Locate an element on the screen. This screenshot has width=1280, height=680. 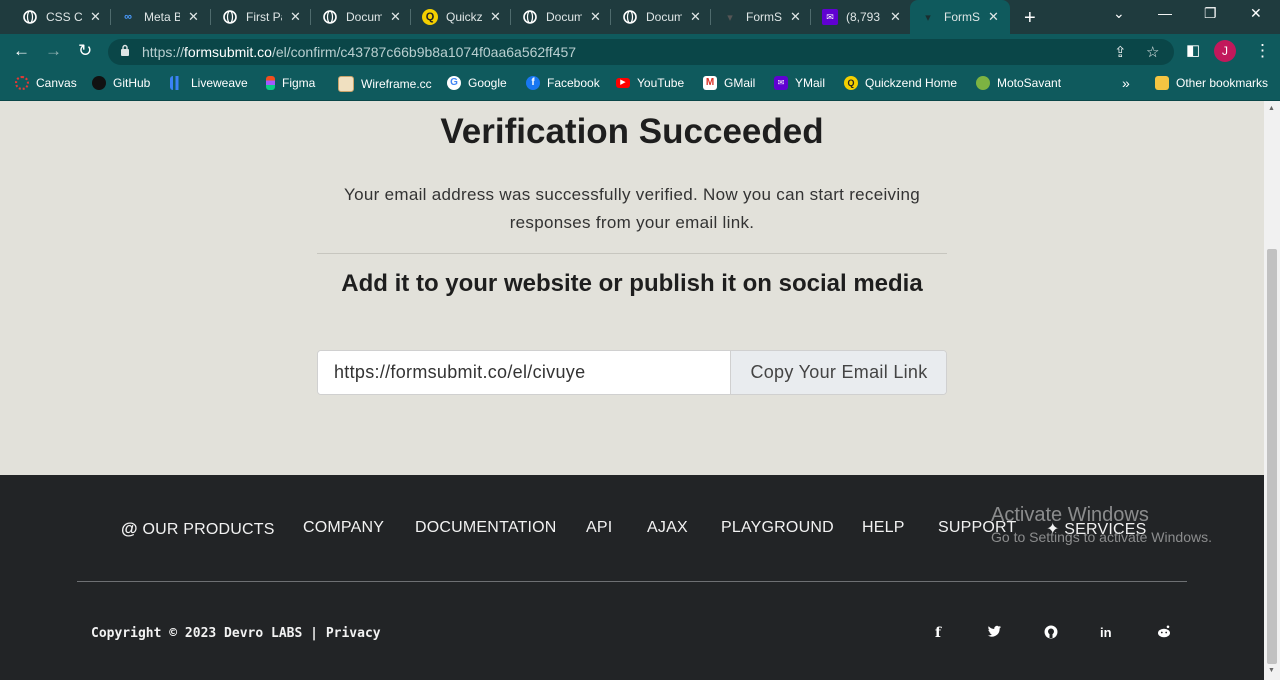
github-icon is located at coordinates (1051, 633).